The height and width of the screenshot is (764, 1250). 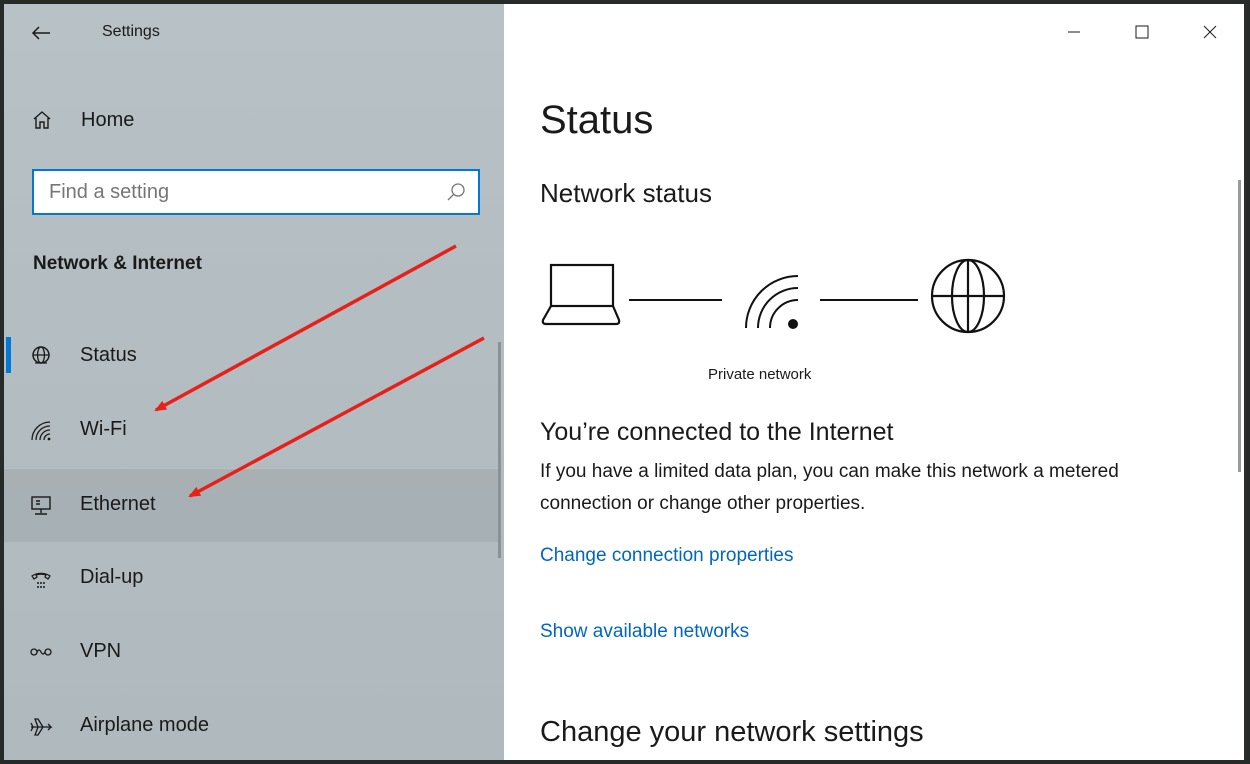 I want to click on nav-home-label: Home, so click(x=108, y=119).